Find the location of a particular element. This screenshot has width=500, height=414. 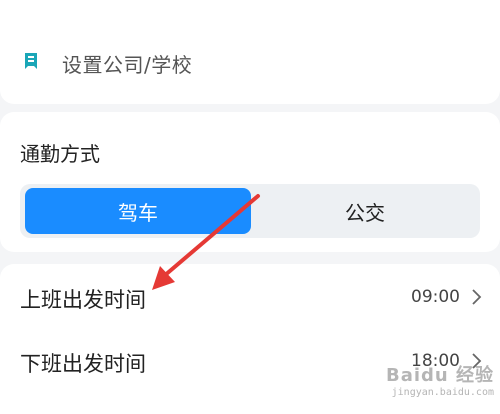

drive-option-button: 驾车 is located at coordinates (138, 211).